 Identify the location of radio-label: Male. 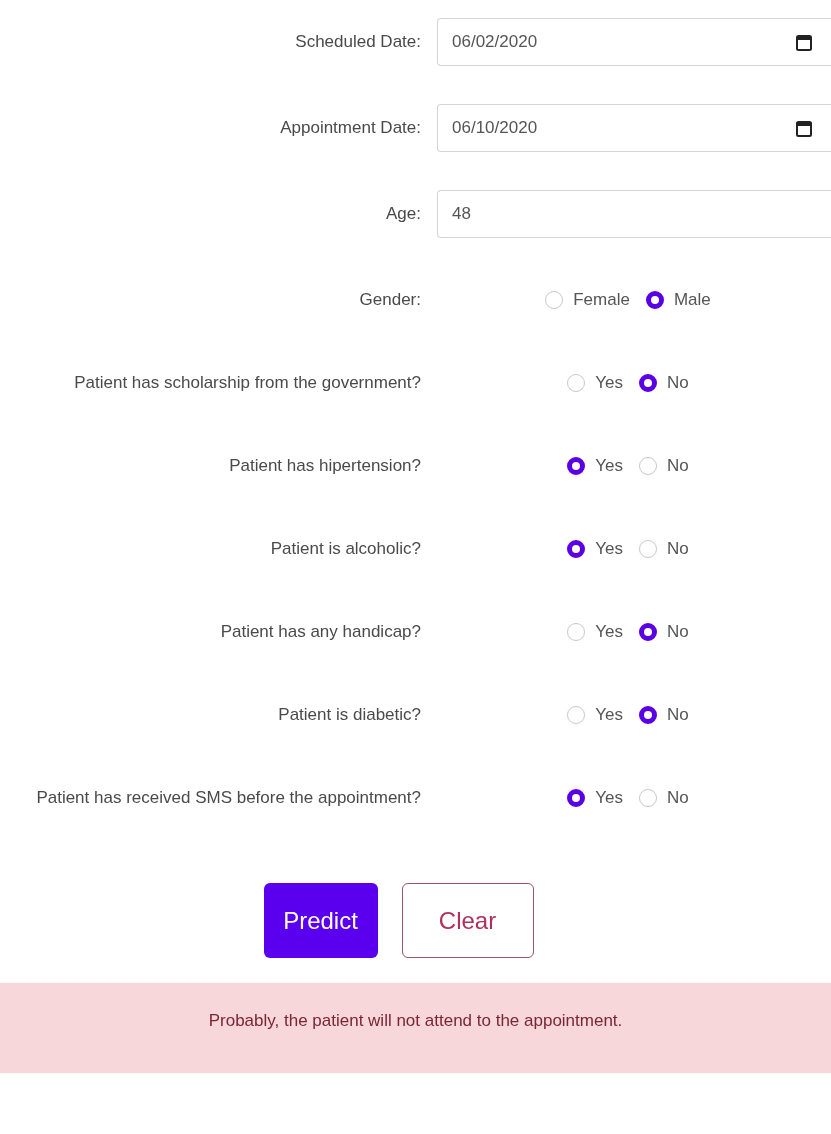
(692, 300).